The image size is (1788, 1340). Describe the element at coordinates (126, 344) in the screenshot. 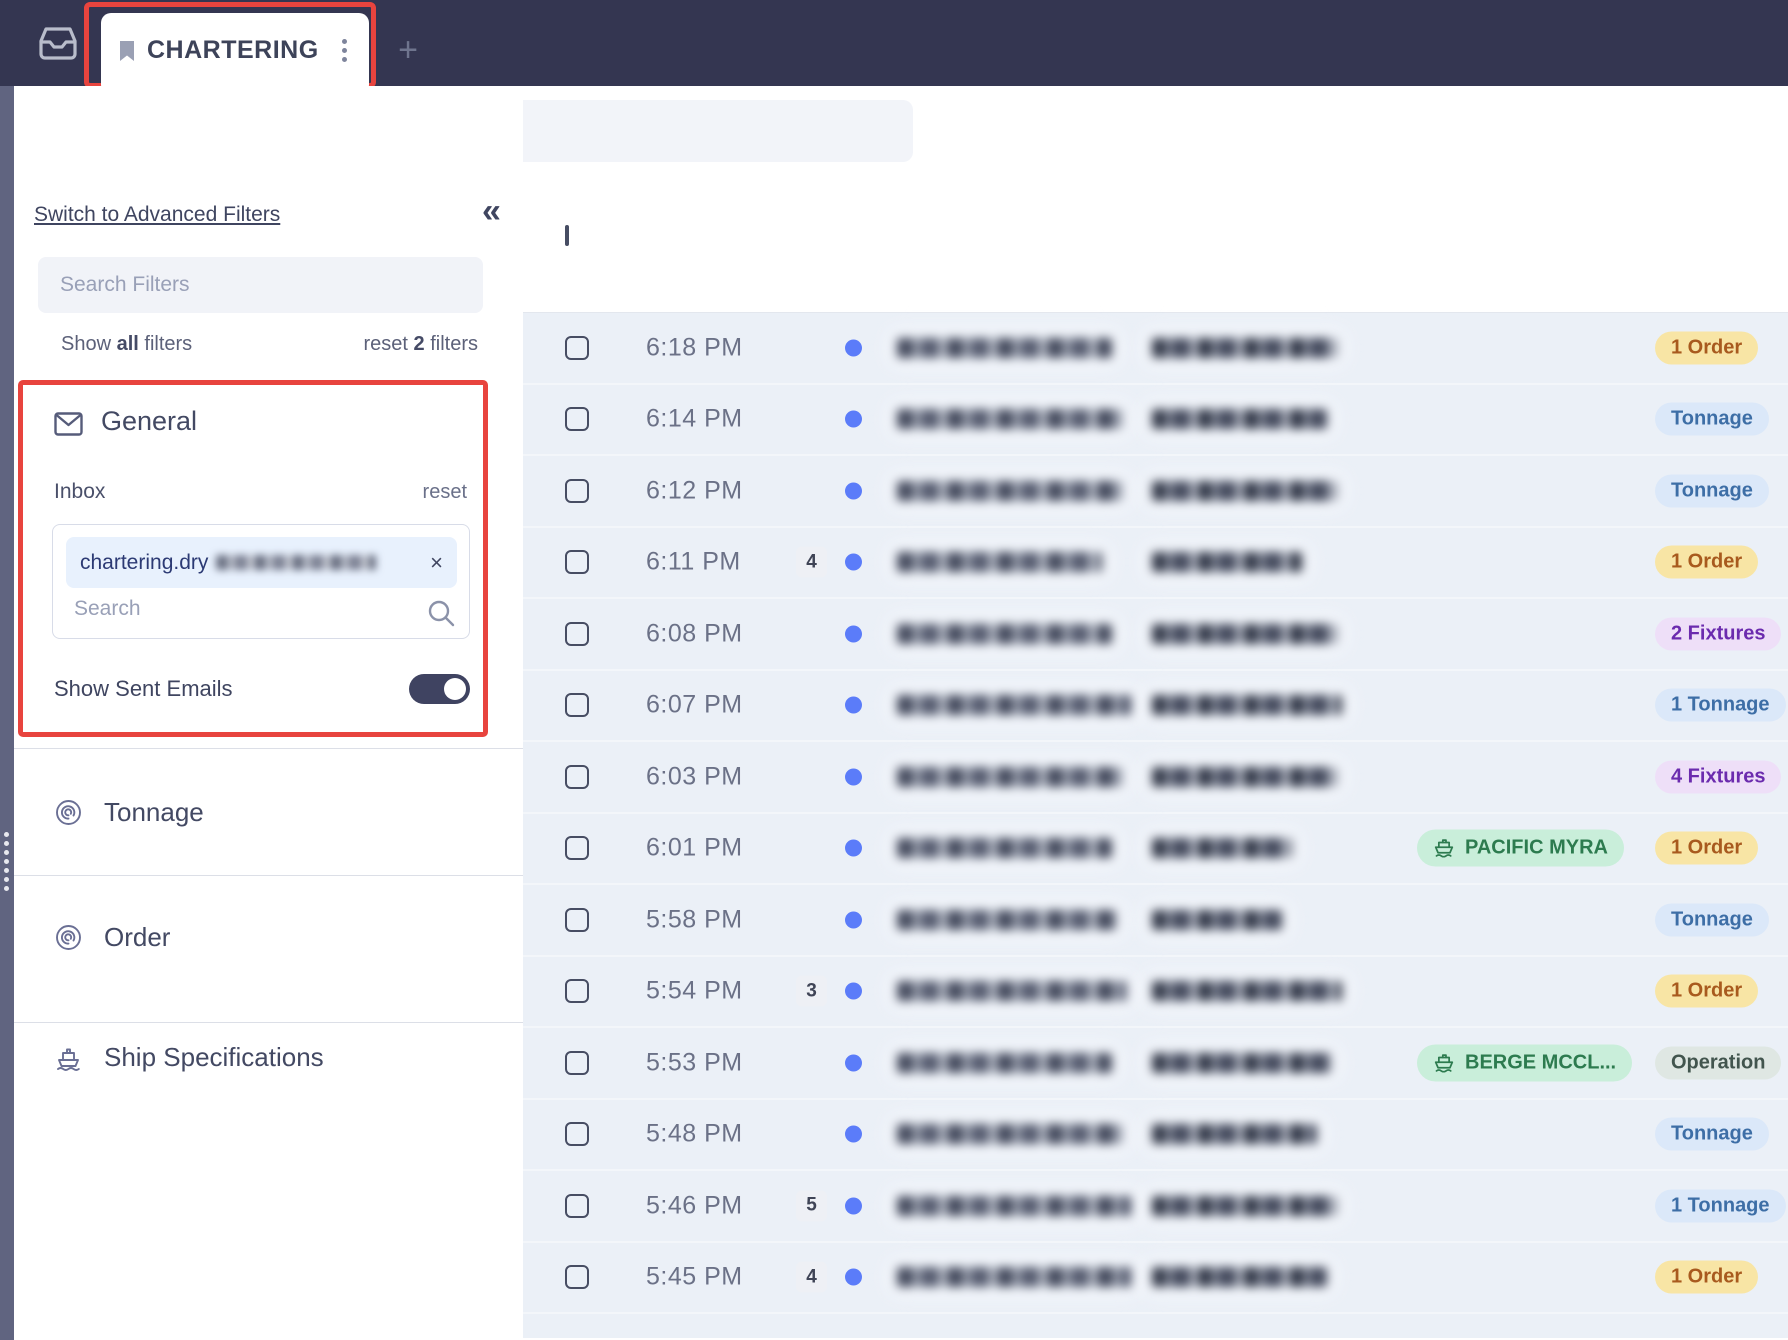

I see `show-all-filters-link: Show all filters` at that location.